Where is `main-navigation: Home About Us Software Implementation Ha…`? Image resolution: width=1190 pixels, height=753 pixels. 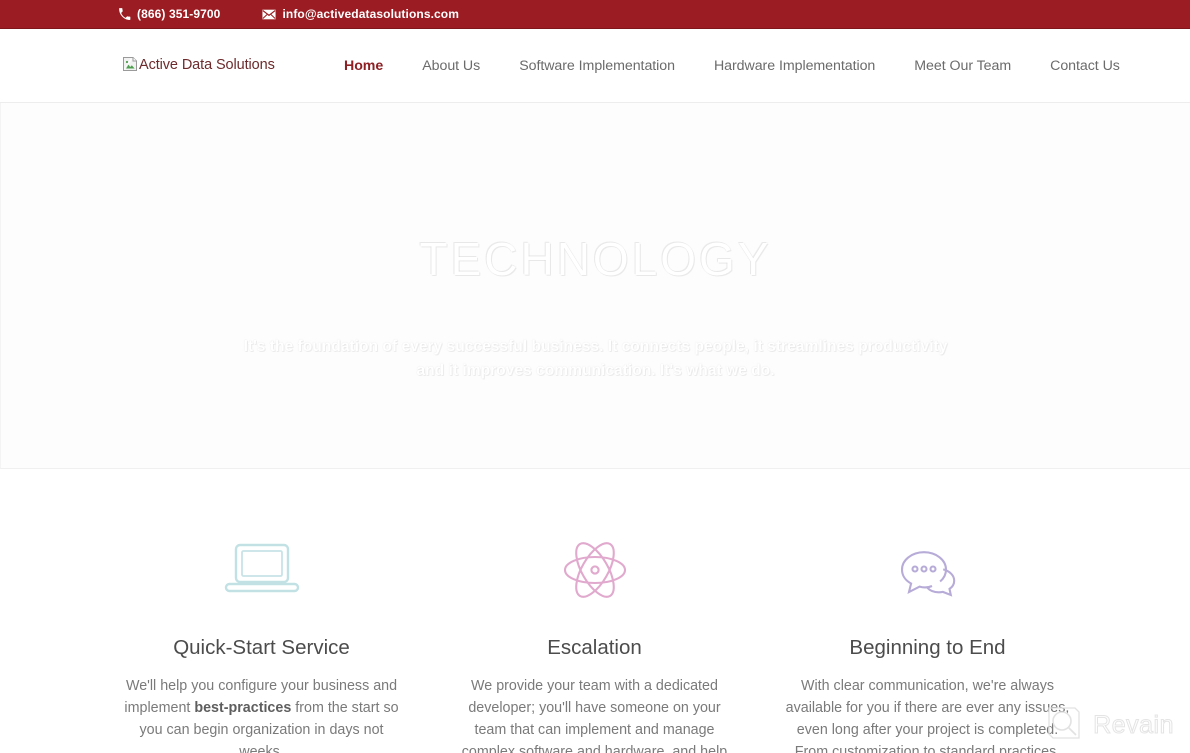 main-navigation: Home About Us Software Implementation Ha… is located at coordinates (732, 66).